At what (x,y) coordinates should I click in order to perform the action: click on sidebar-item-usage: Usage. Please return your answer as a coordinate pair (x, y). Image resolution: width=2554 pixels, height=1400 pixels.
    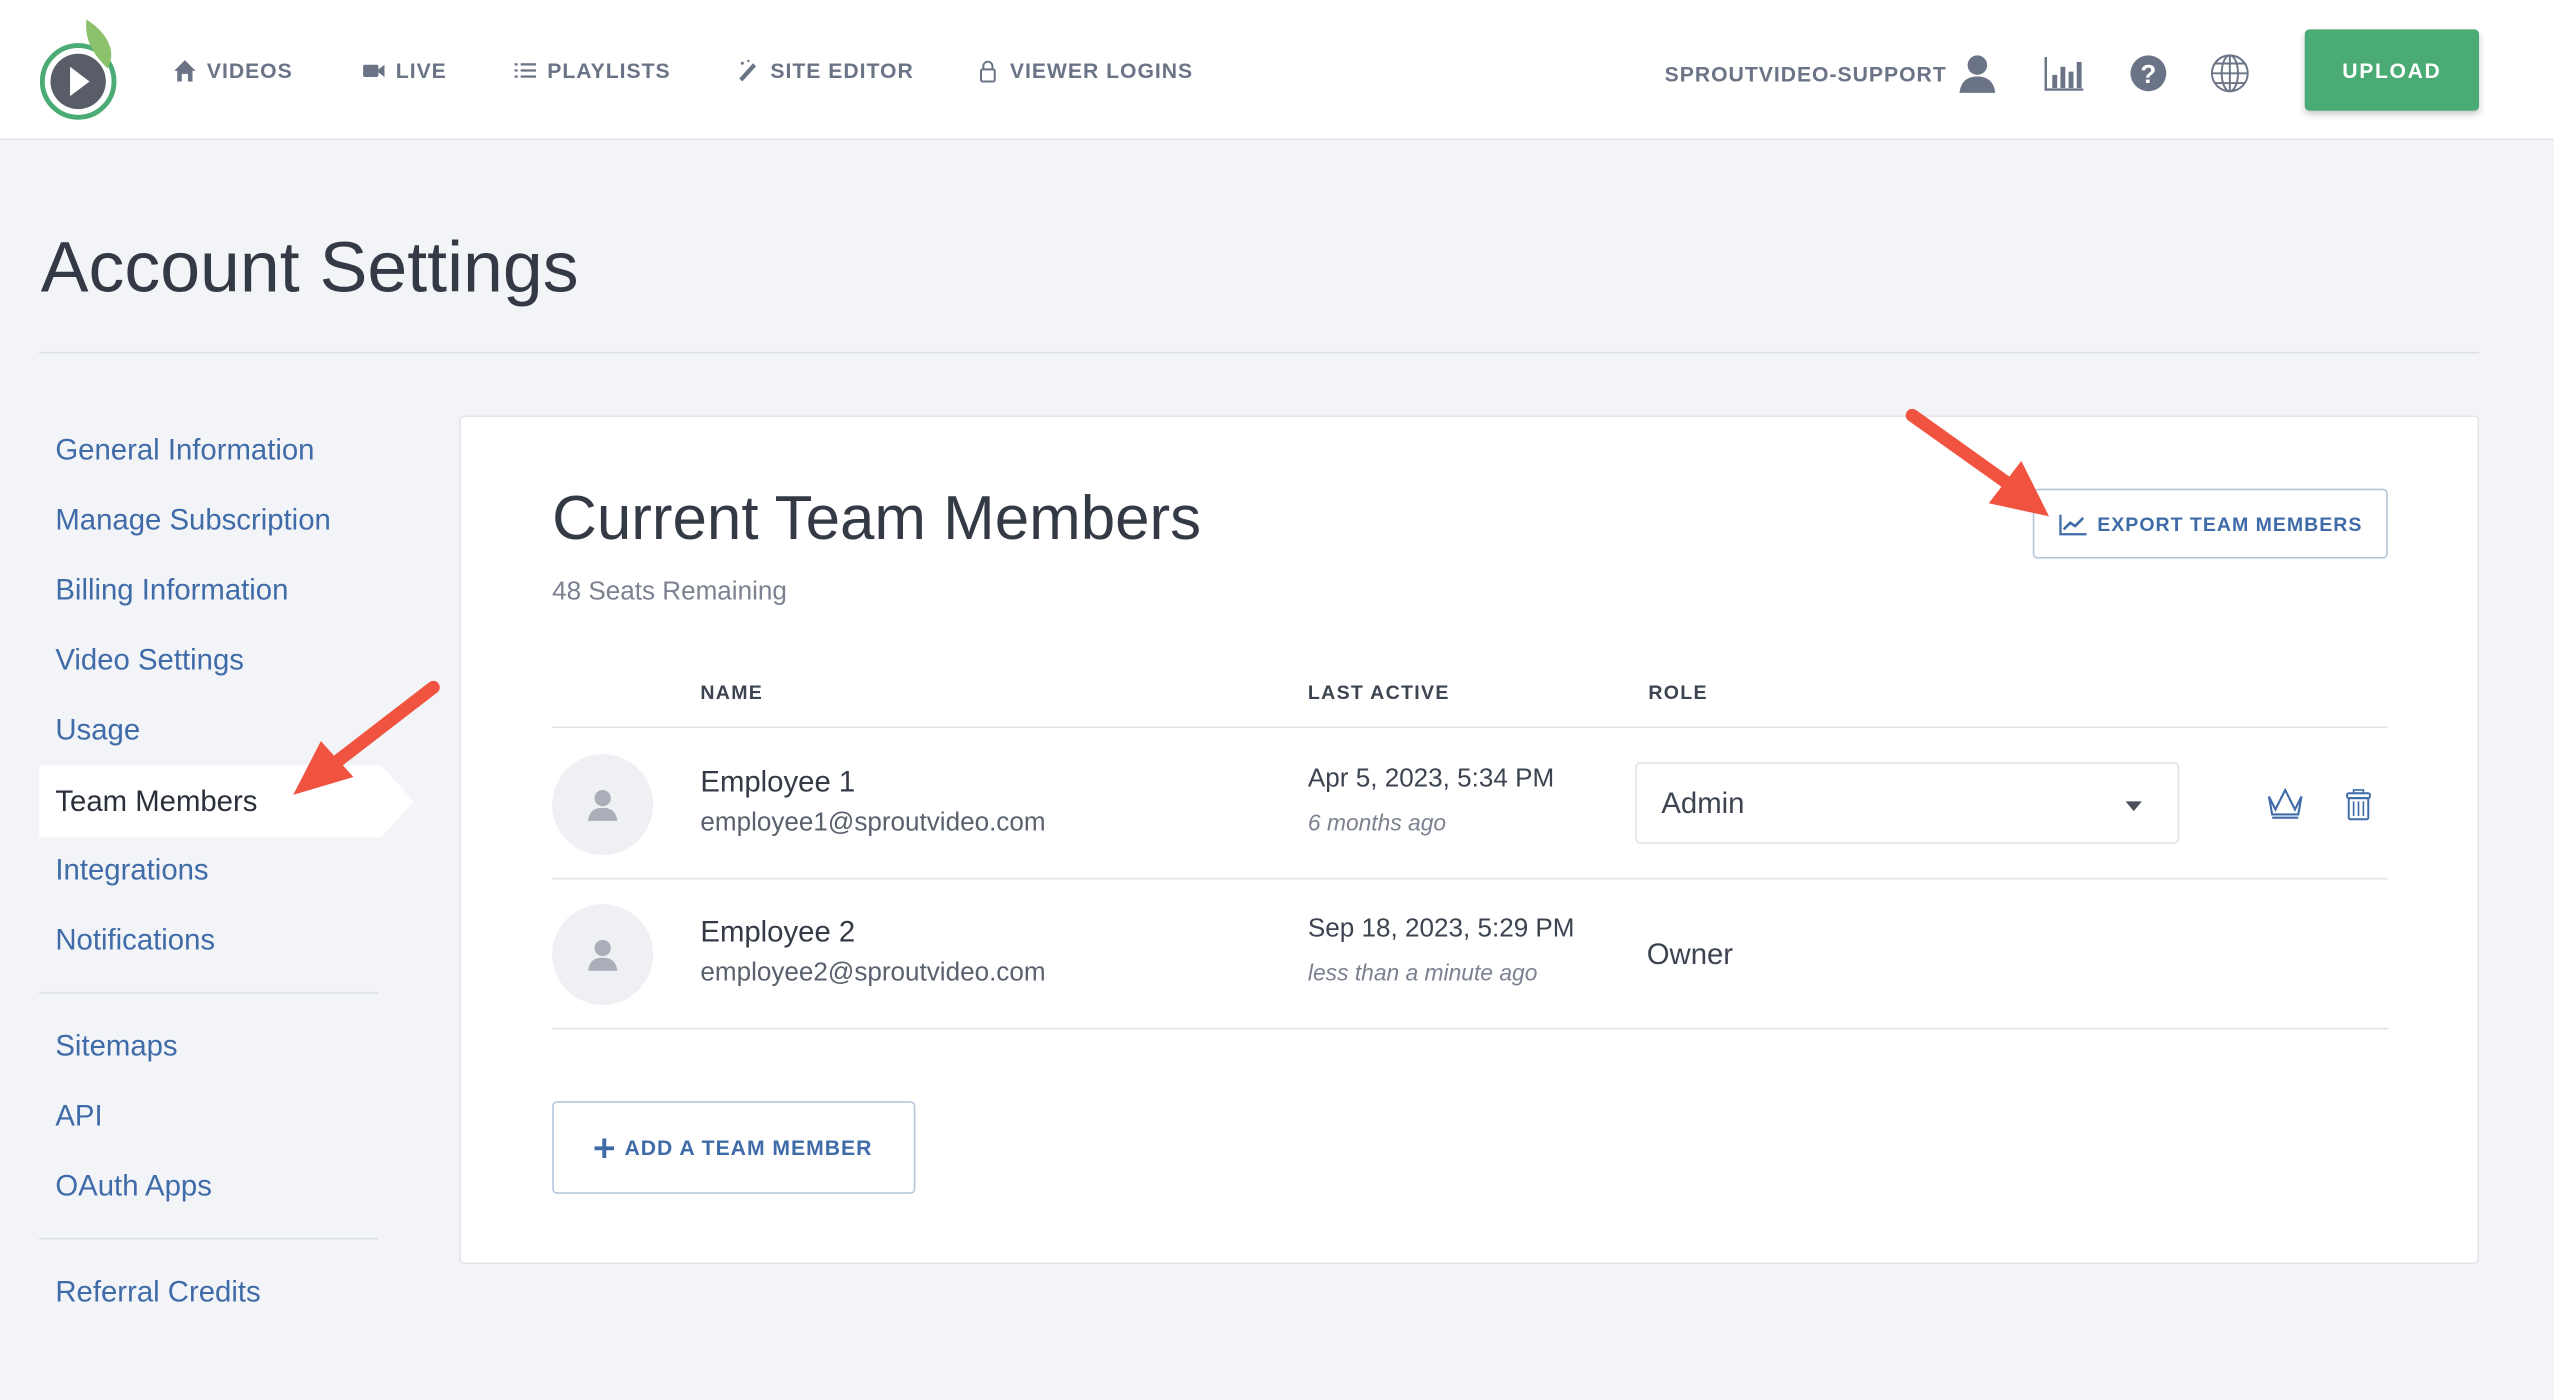
    Looking at the image, I should click on (97, 730).